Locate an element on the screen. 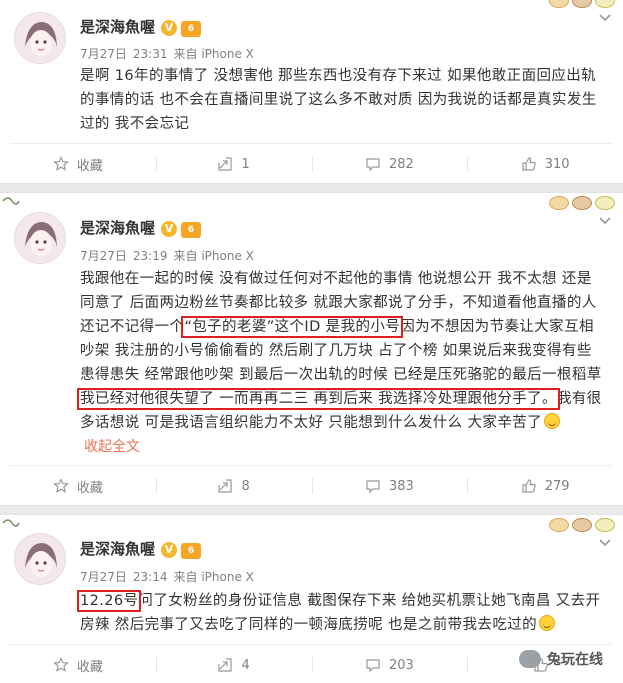 Image resolution: width=623 pixels, height=683 pixels. wechat-icon is located at coordinates (530, 659).